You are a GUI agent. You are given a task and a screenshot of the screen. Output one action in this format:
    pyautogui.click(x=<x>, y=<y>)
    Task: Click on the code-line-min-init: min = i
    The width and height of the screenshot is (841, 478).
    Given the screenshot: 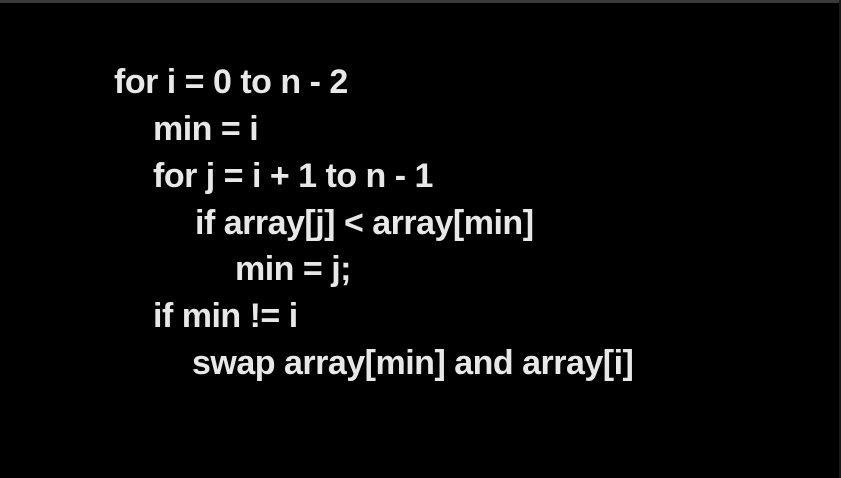 What is the action you would take?
    pyautogui.click(x=206, y=129)
    